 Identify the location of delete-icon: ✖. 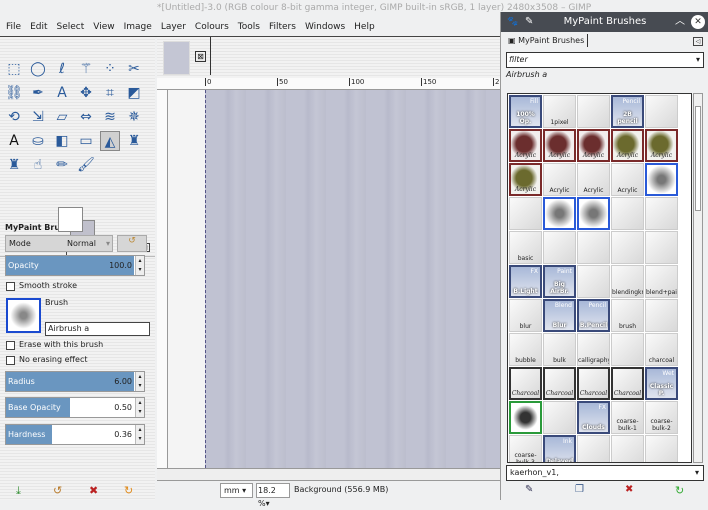
(93, 490).